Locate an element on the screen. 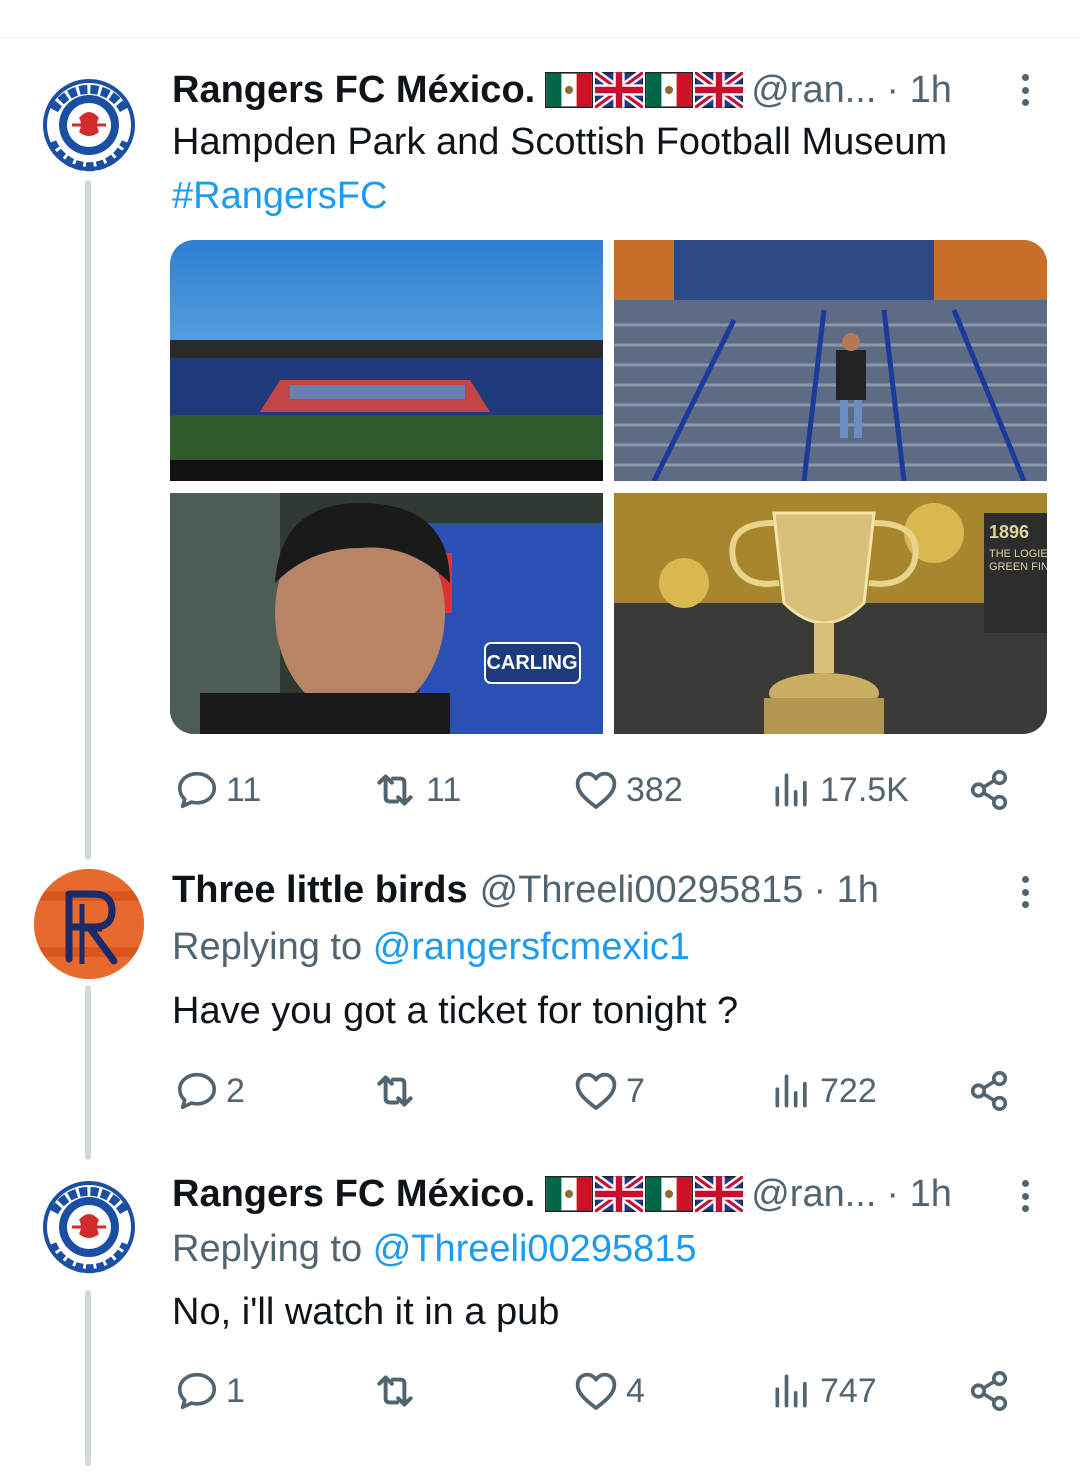 The image size is (1080, 1476). like-button: 7 is located at coordinates (608, 1091).